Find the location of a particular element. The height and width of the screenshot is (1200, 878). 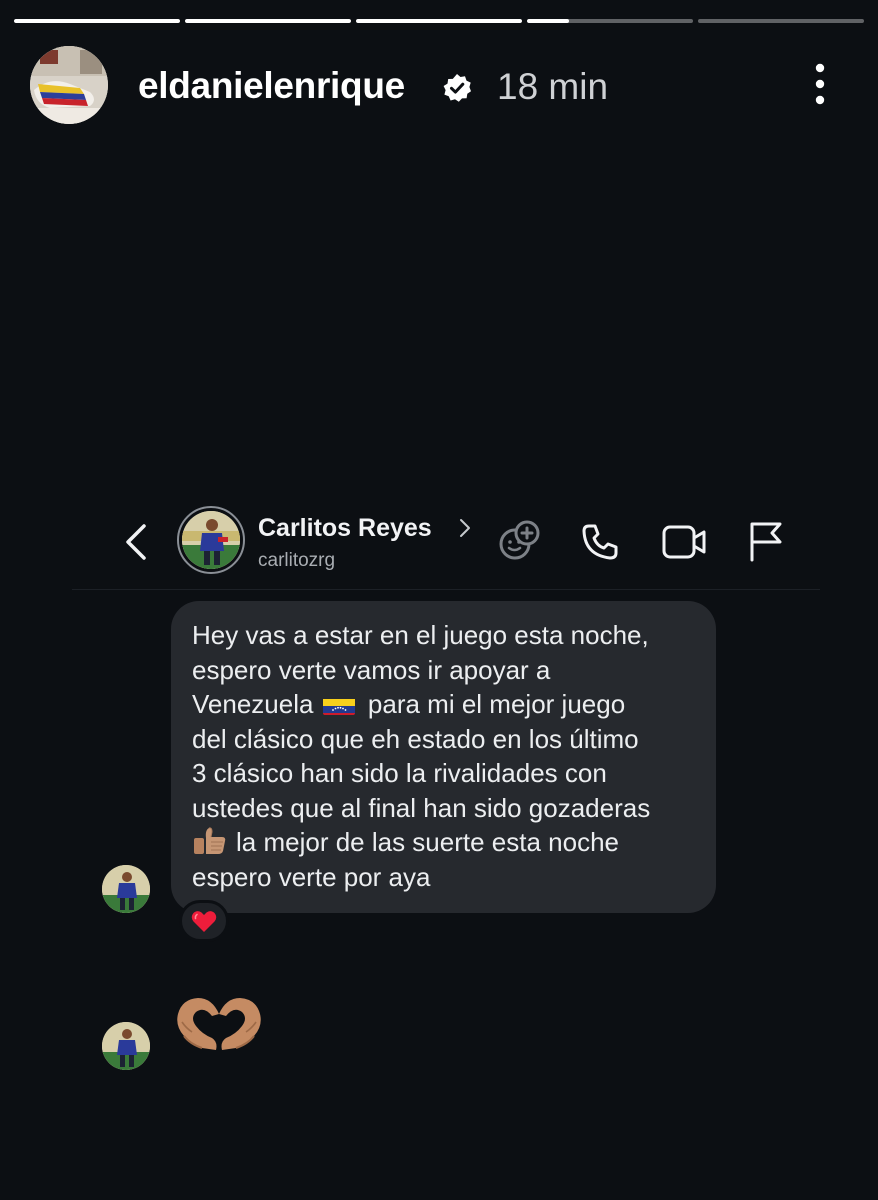

message-line: Hey vas a estar en el juego esta noche, is located at coordinates (420, 635).